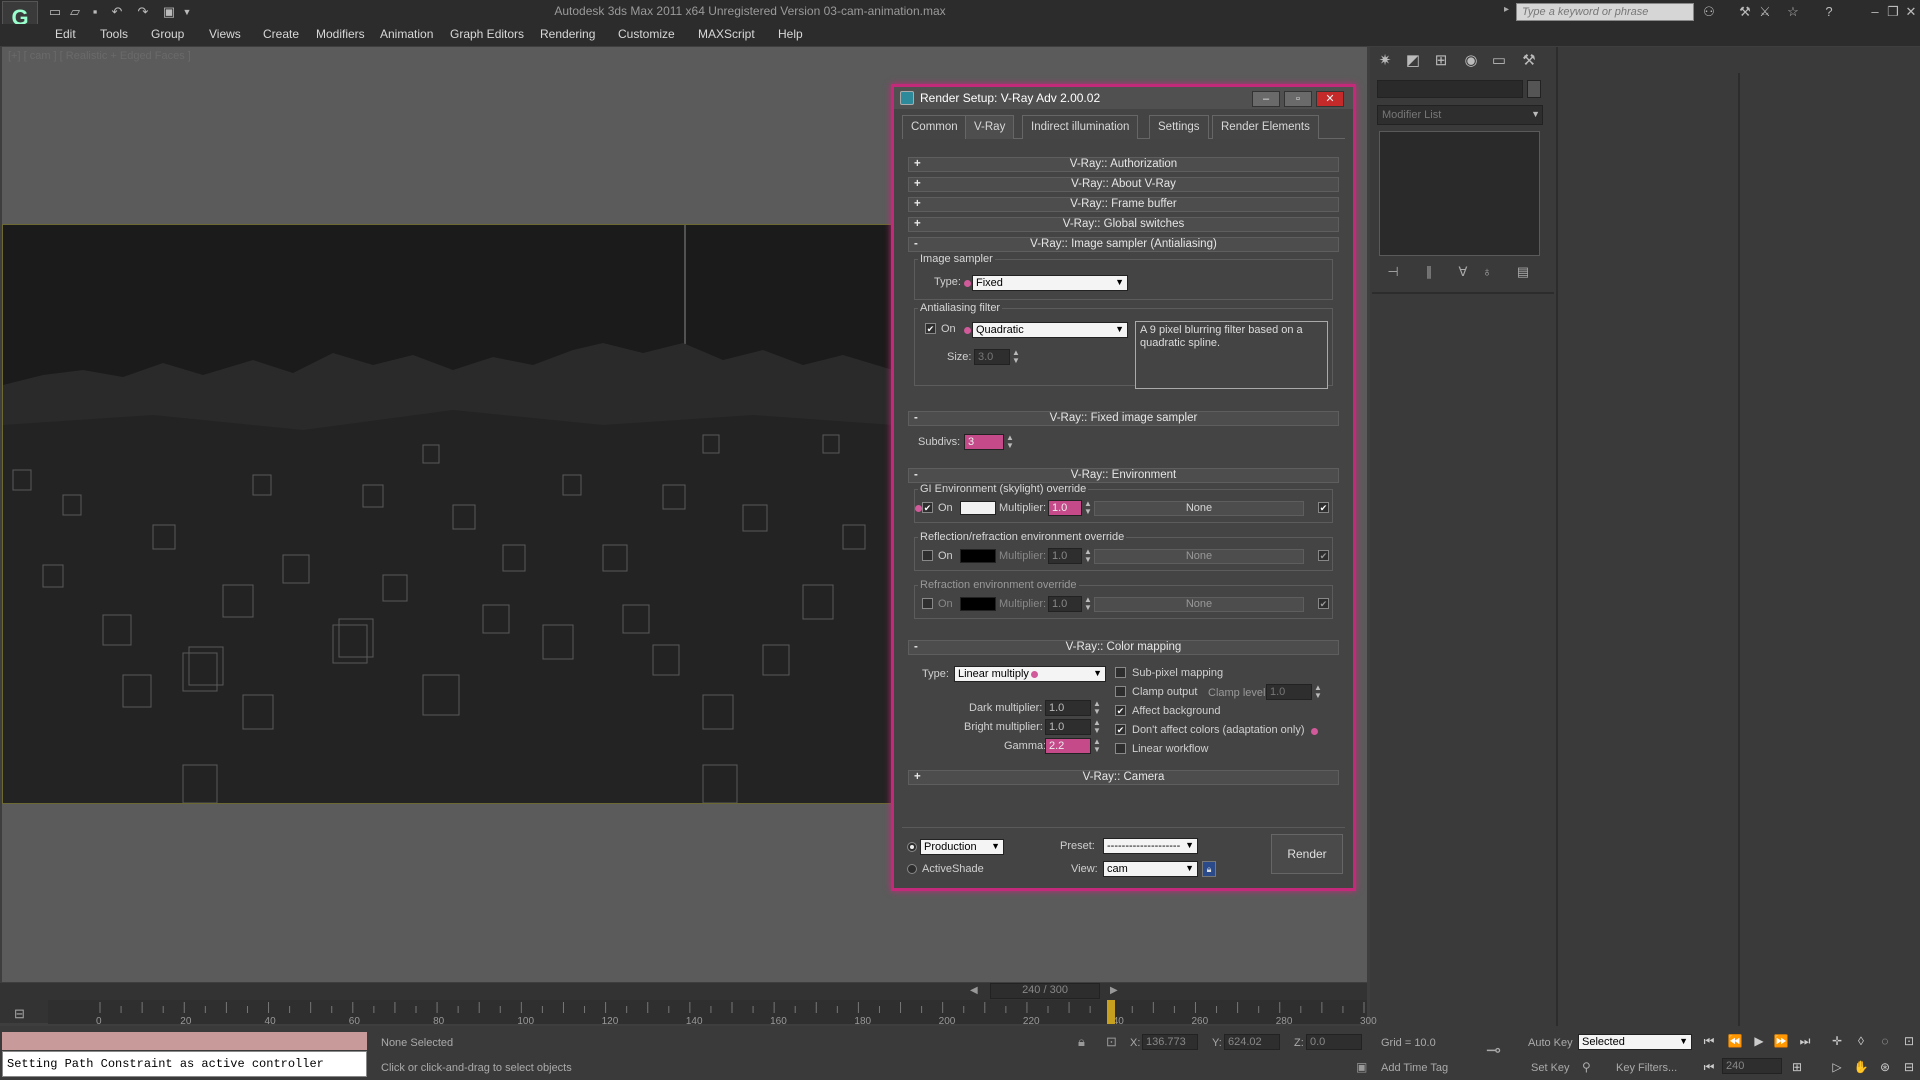 The width and height of the screenshot is (1920, 1080). I want to click on dont-affect-colors-checkbox: ✔, so click(1120, 729).